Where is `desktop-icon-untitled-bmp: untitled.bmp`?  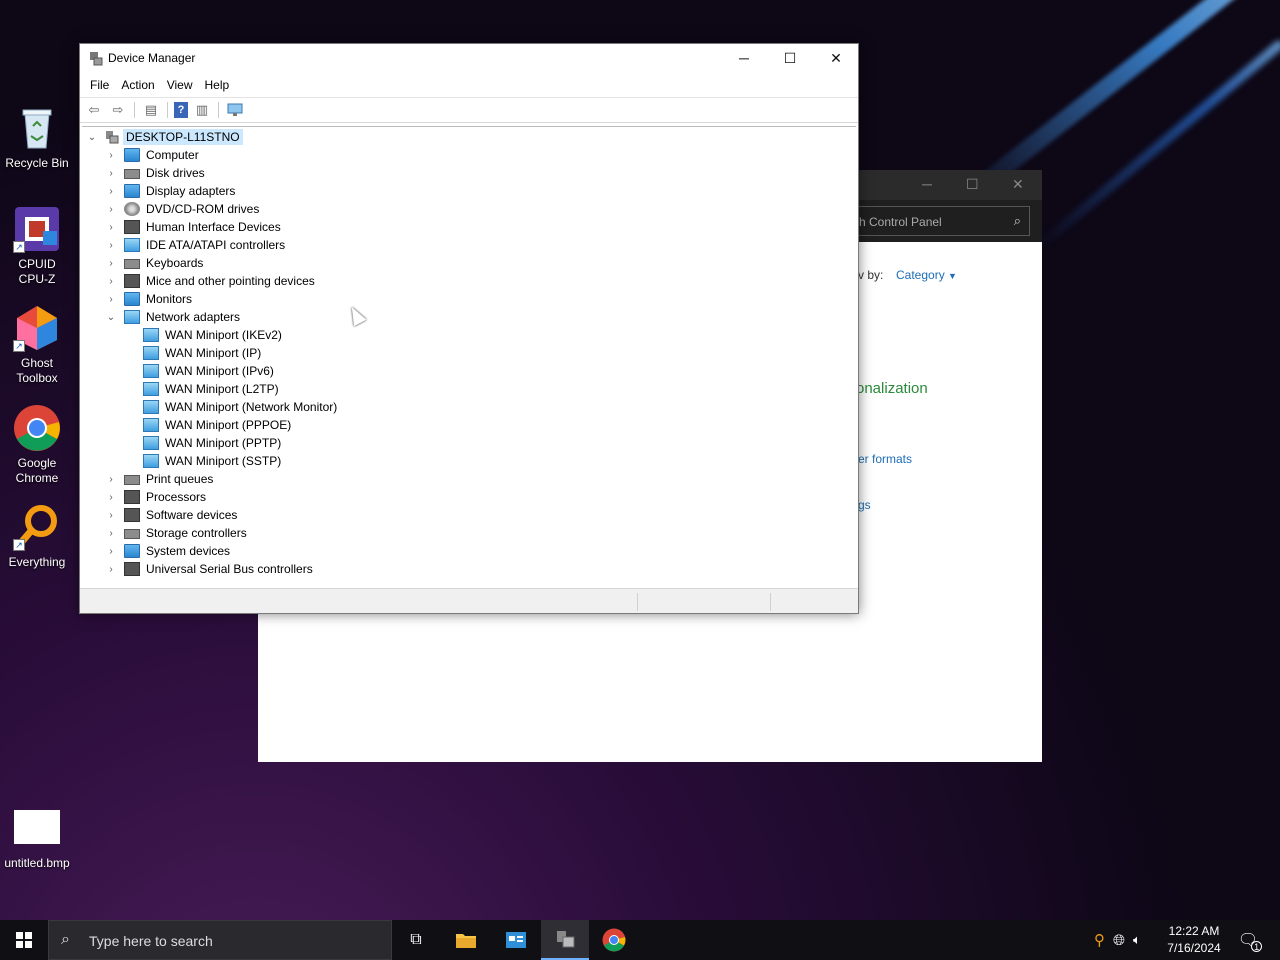 desktop-icon-untitled-bmp: untitled.bmp is located at coordinates (37, 840).